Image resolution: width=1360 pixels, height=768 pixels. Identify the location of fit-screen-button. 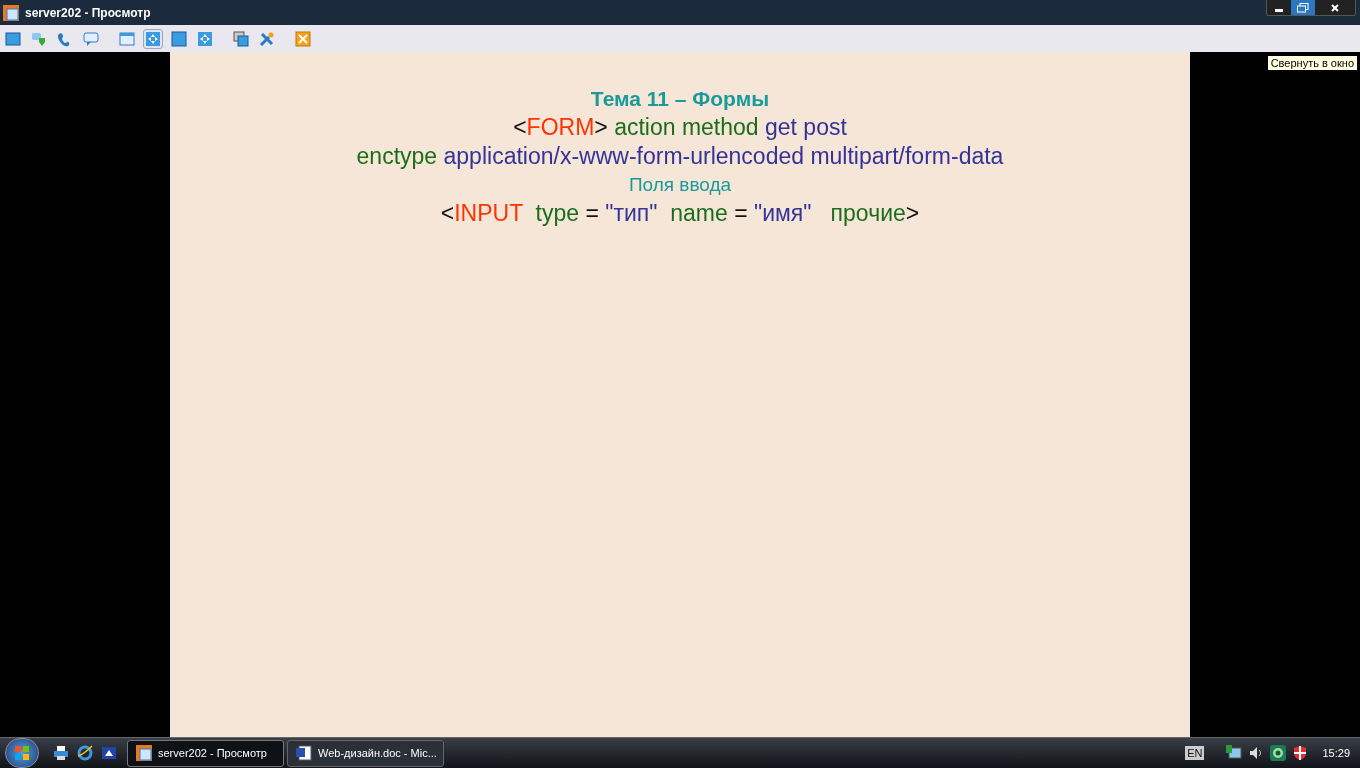
(153, 38).